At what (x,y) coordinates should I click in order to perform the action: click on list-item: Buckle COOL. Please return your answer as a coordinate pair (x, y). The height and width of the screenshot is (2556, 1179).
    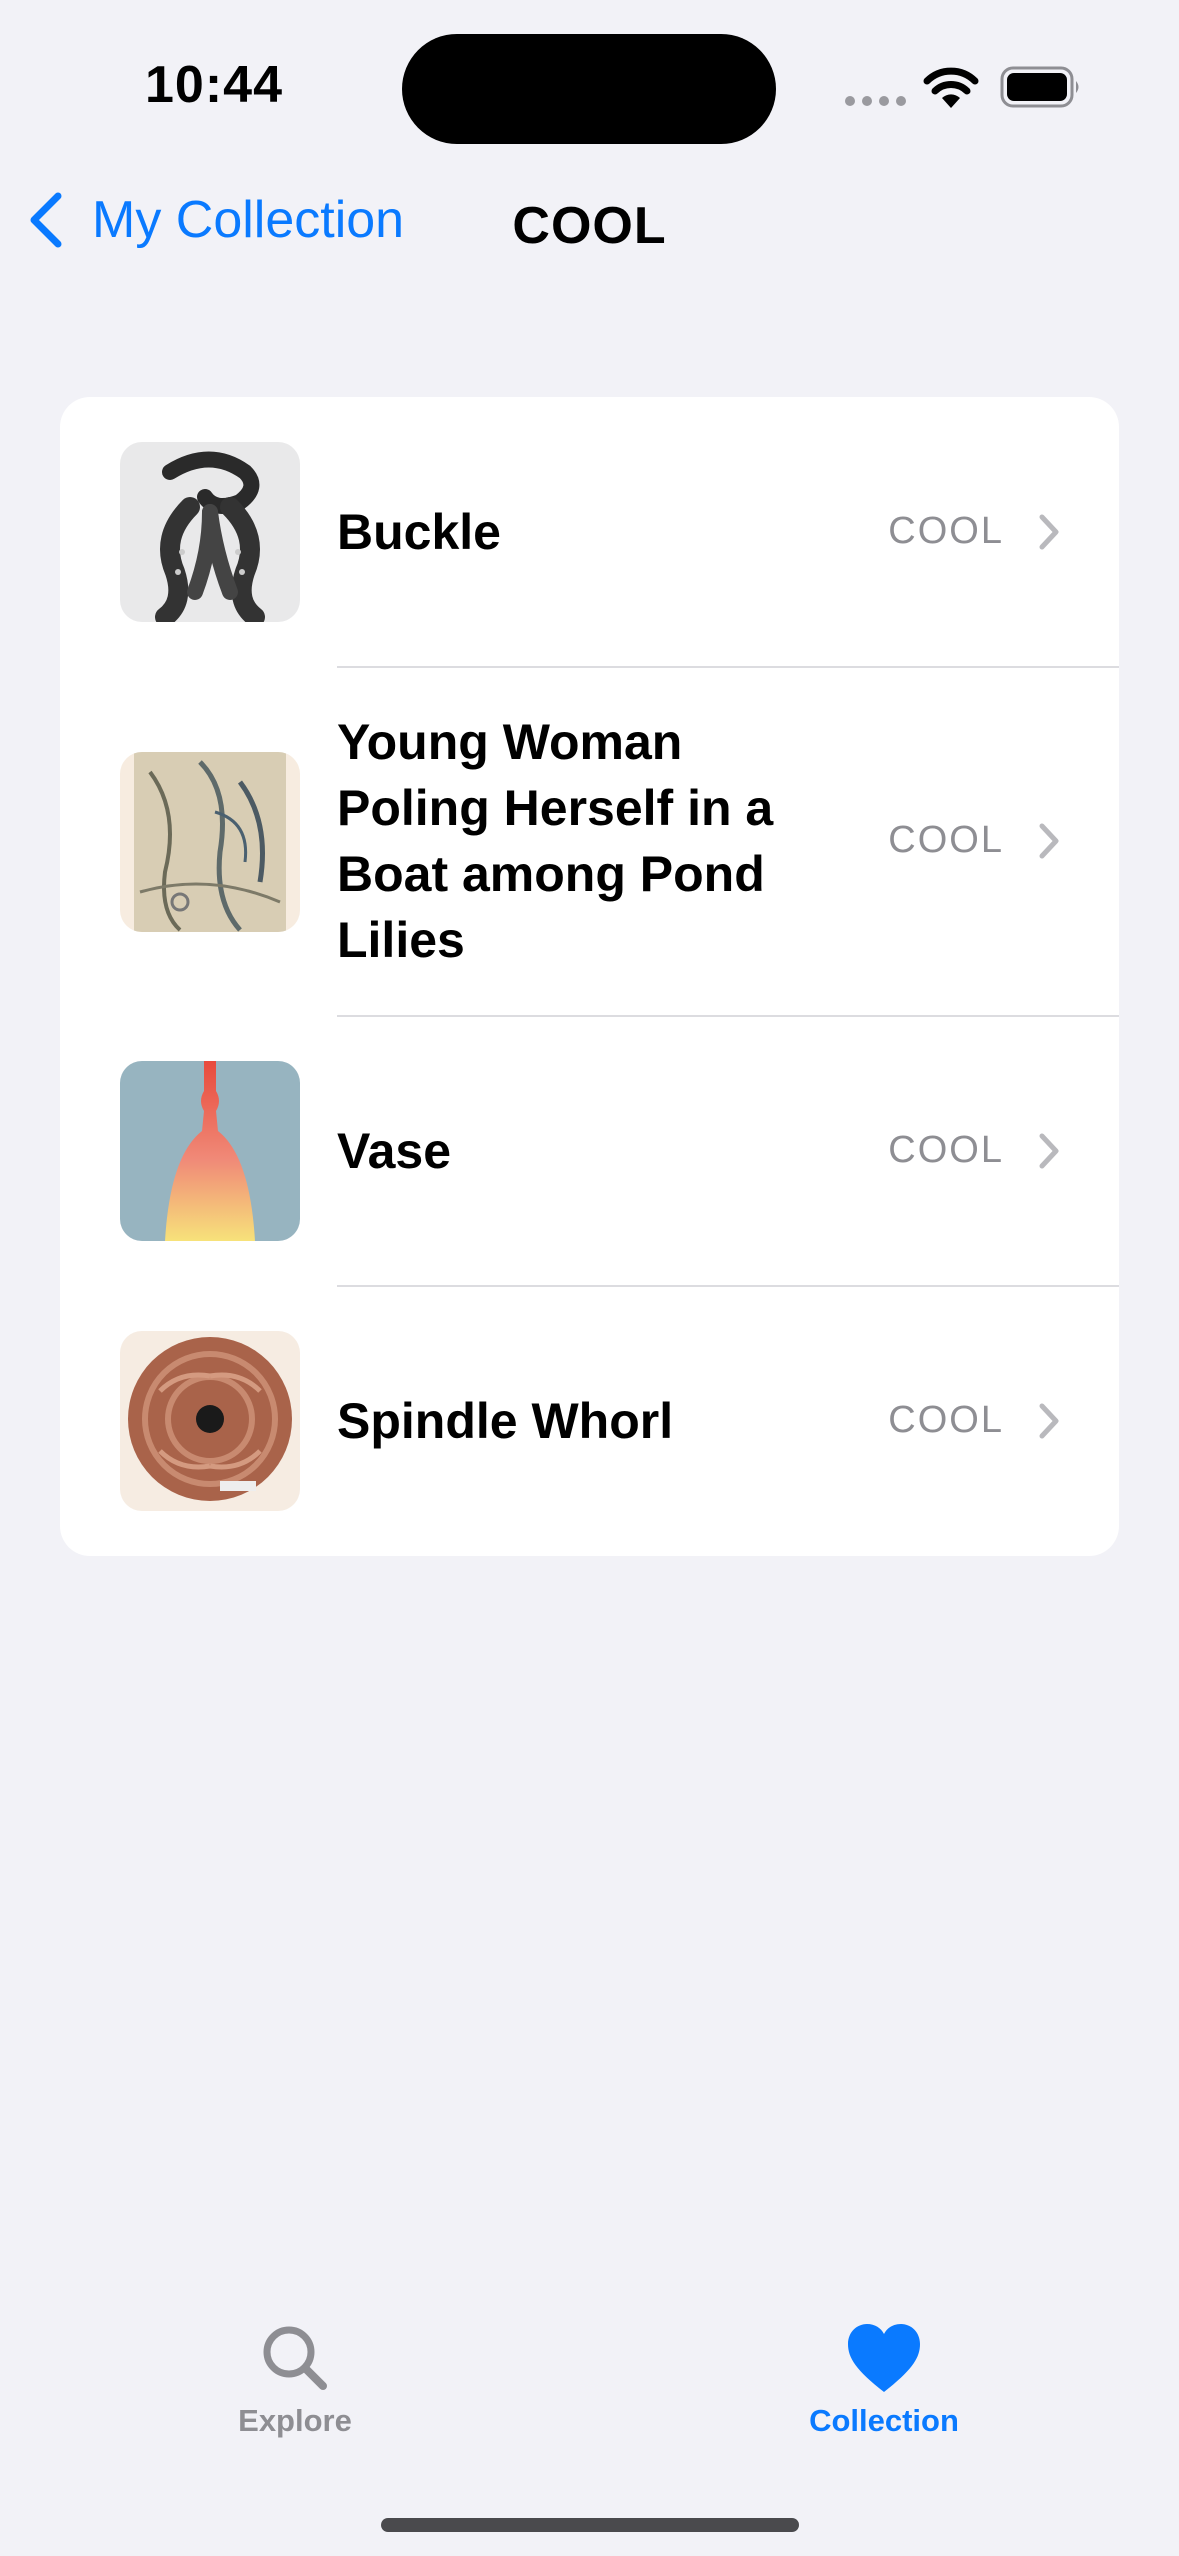
    Looking at the image, I should click on (589, 532).